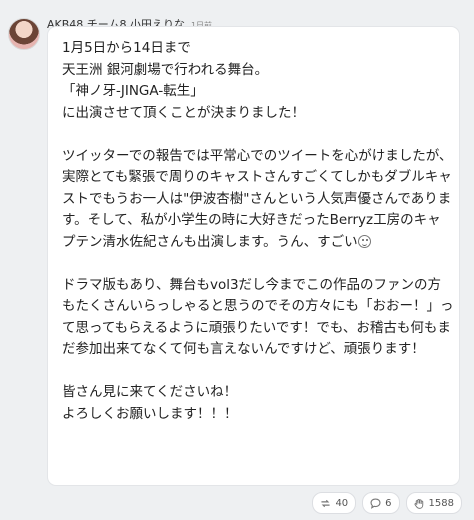 This screenshot has height=520, width=474. What do you see at coordinates (342, 503) in the screenshot?
I see `repost-count: 40` at bounding box center [342, 503].